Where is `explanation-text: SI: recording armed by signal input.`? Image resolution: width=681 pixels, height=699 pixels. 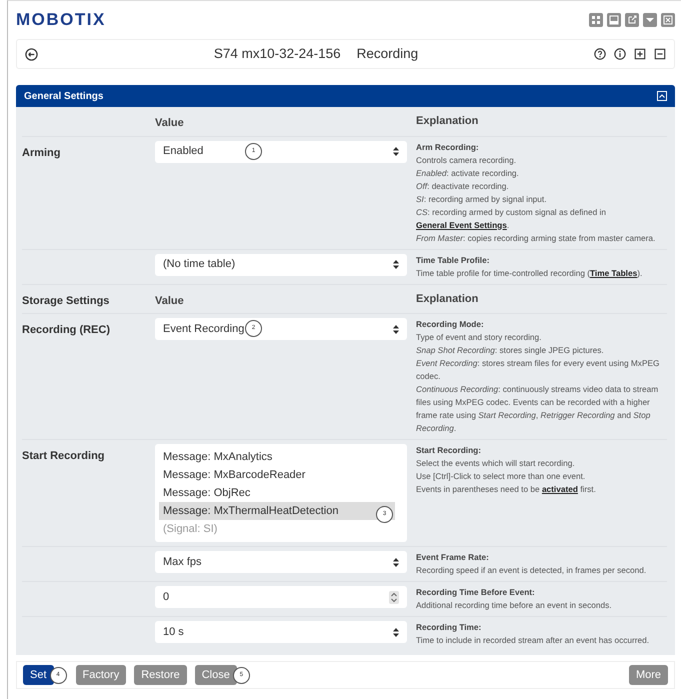 explanation-text: SI: recording armed by signal input. is located at coordinates (482, 199).